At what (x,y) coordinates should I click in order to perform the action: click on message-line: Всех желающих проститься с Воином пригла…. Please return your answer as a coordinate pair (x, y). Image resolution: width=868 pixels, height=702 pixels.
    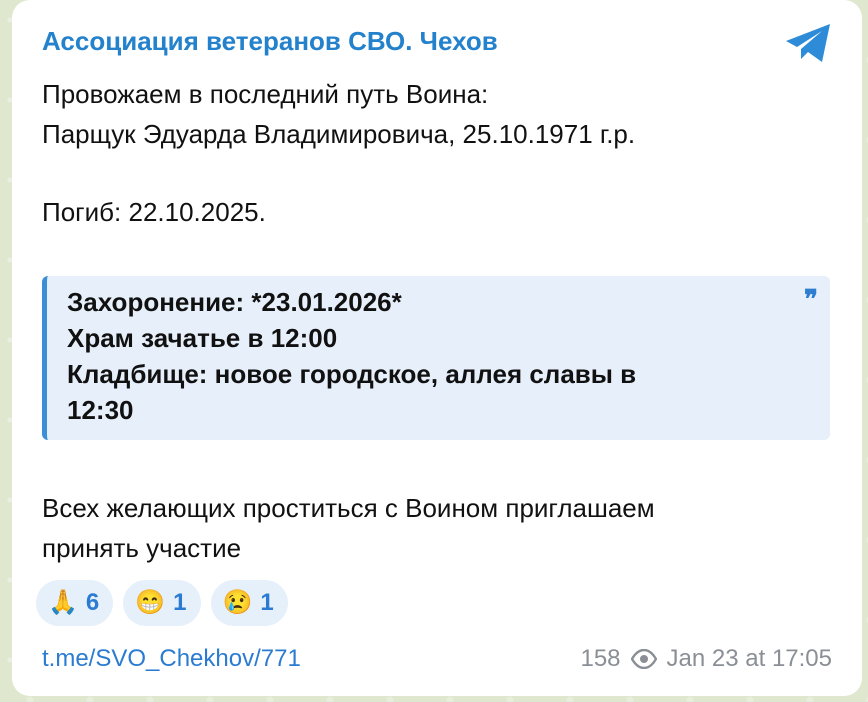
    Looking at the image, I should click on (348, 508).